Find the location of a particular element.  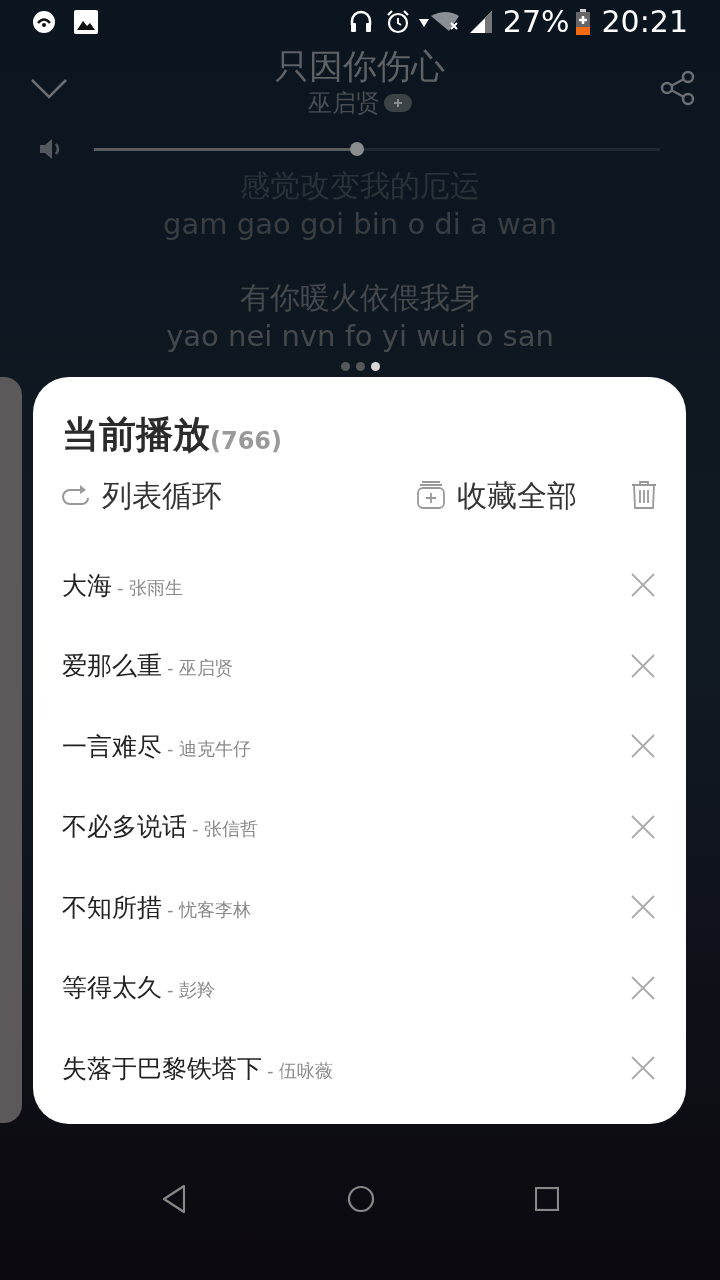

song-title: 只因你伤心 is located at coordinates (360, 66).